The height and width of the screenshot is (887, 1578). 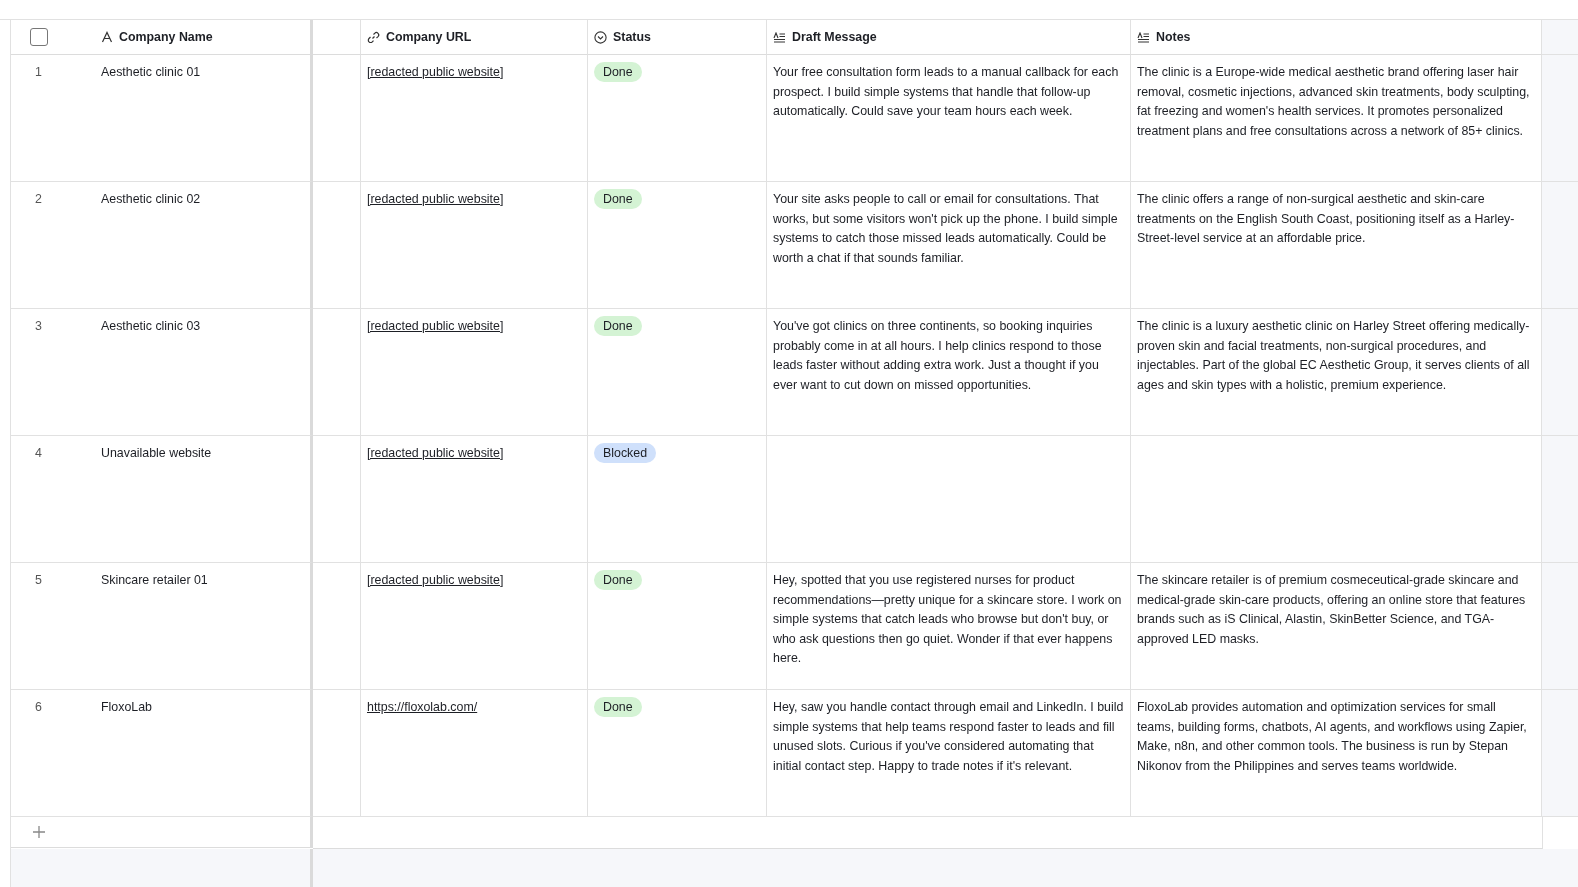 I want to click on column-header: Company Name, so click(x=202, y=37).